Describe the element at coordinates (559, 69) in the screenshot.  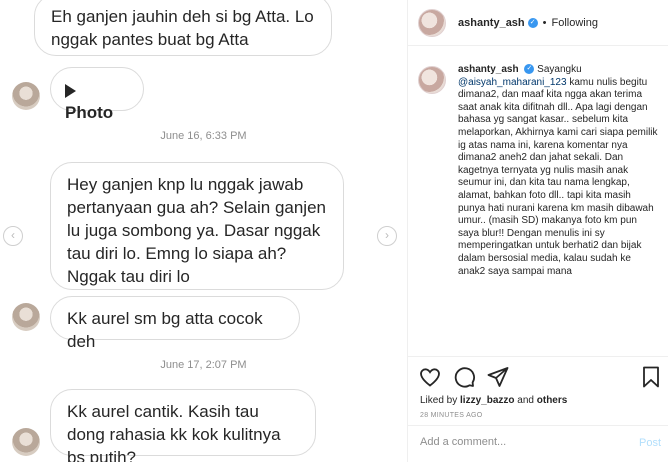
I see `caption-lead: Sayangku` at that location.